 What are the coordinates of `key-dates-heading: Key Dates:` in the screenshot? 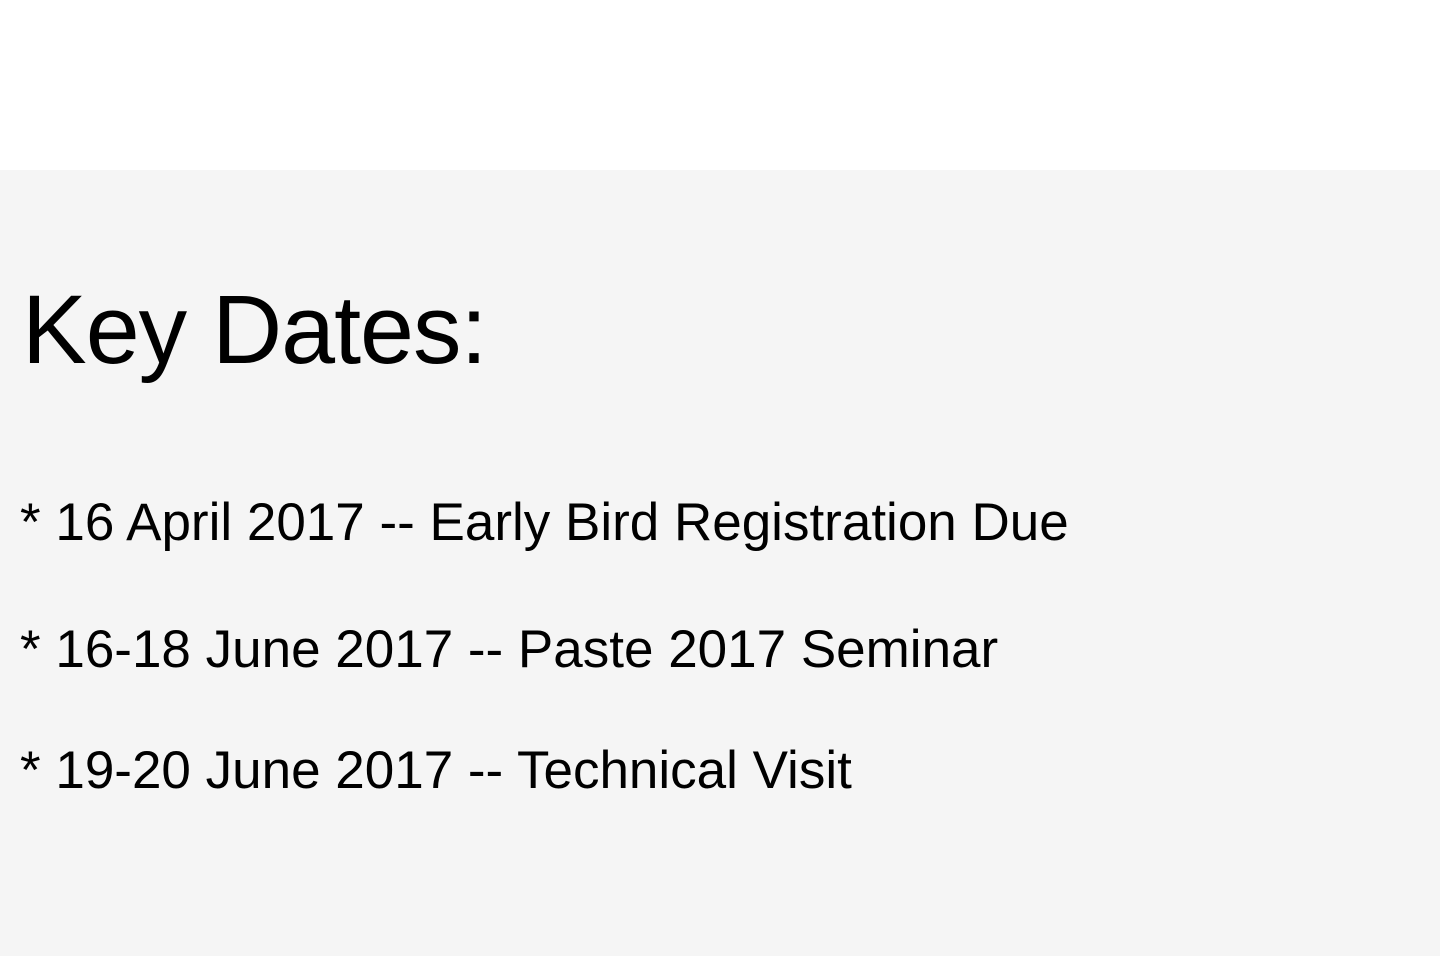 It's located at (254, 329).